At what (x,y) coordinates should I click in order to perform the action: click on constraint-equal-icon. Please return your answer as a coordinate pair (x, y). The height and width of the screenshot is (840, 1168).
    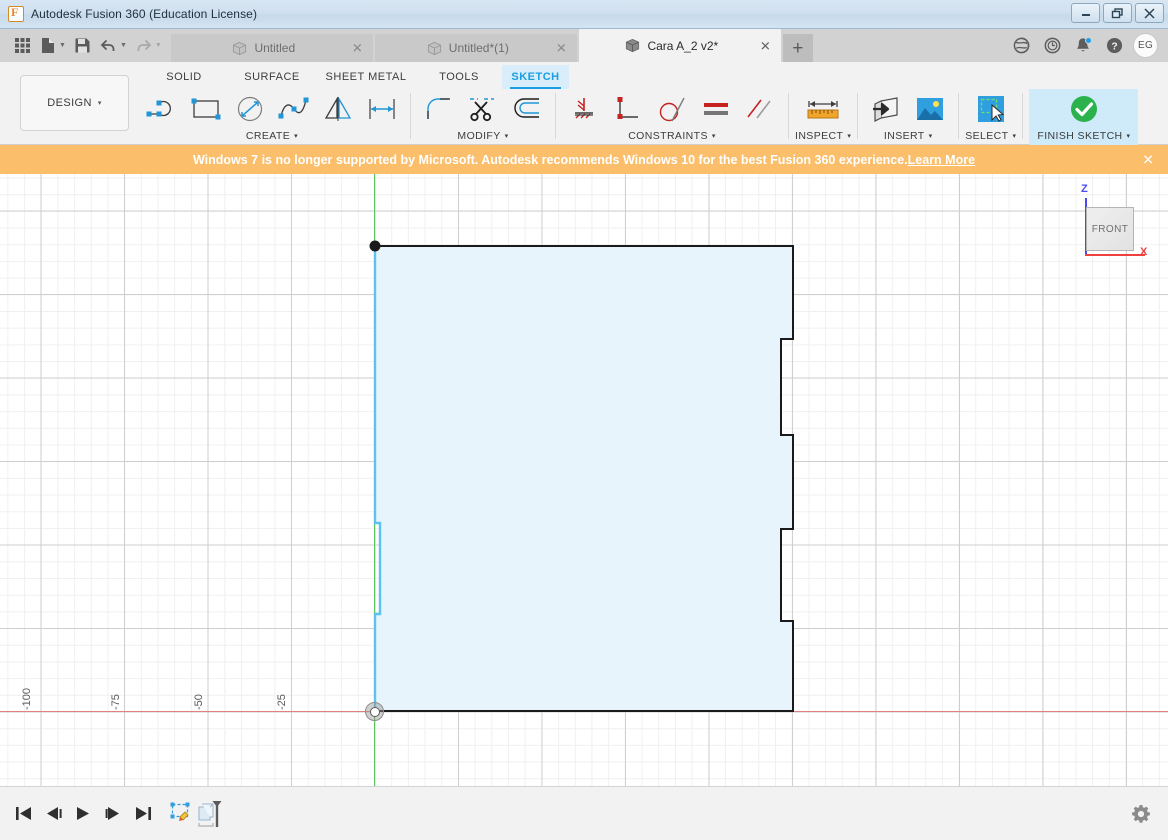
    Looking at the image, I should click on (716, 109).